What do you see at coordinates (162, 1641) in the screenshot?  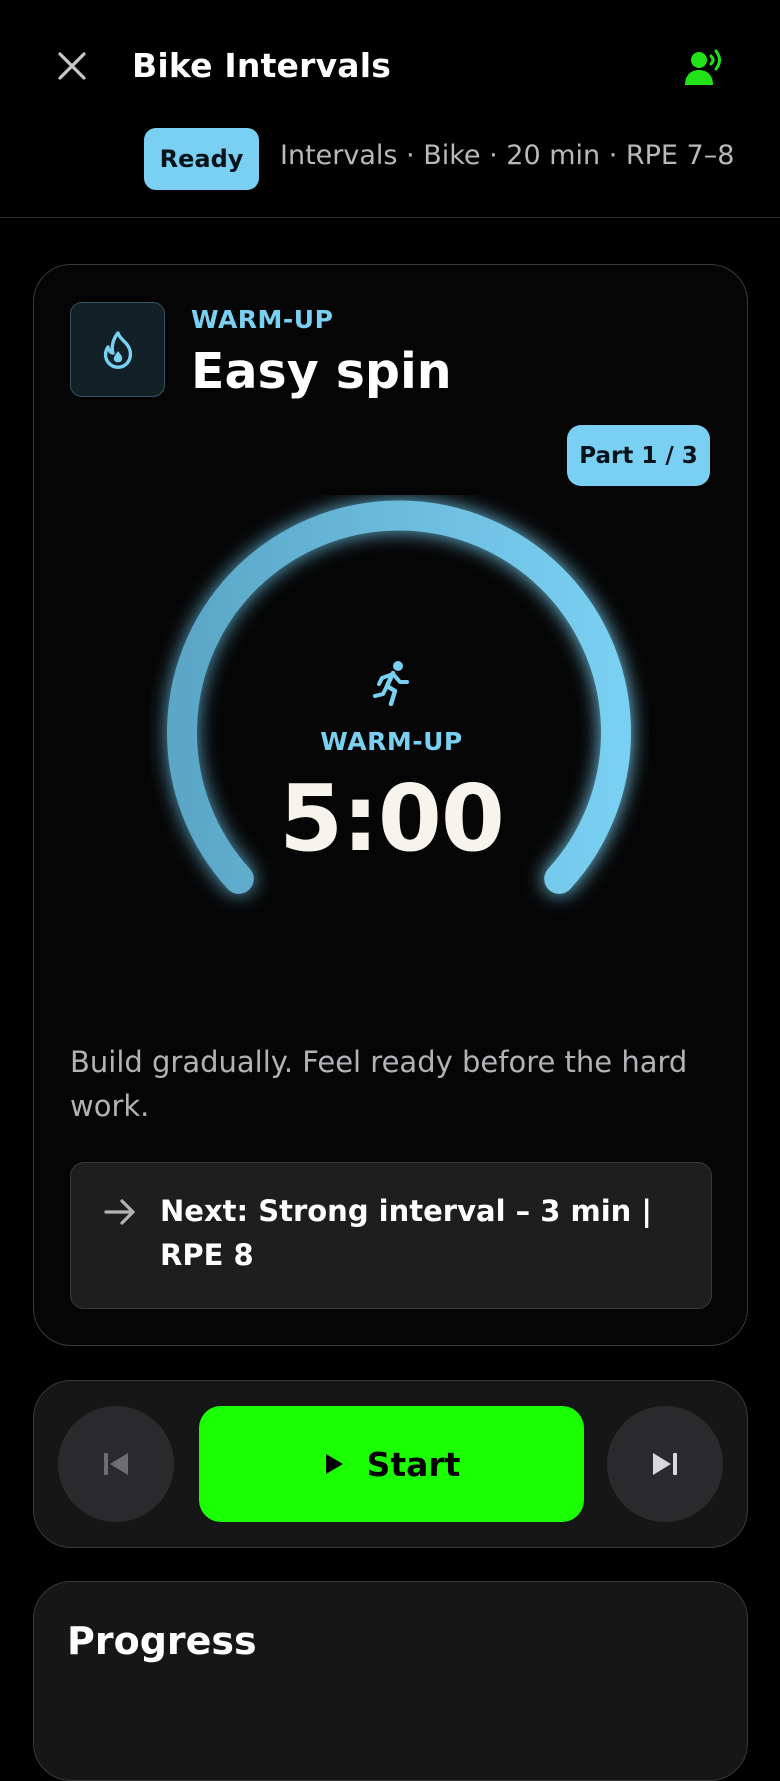 I see `progress-title: Progress` at bounding box center [162, 1641].